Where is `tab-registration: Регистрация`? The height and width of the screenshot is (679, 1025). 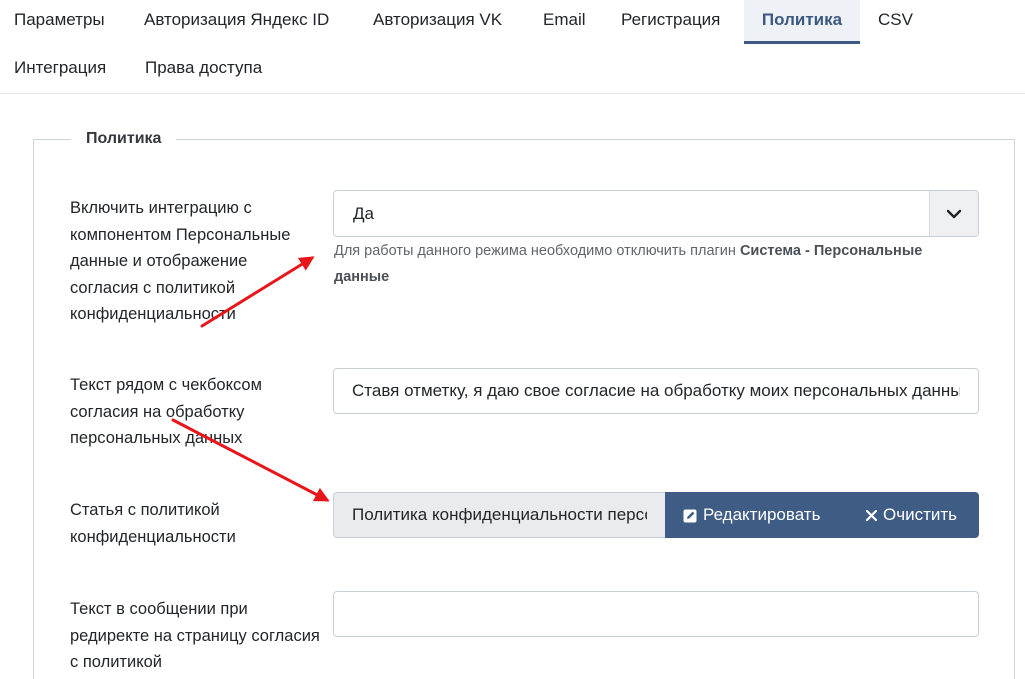 tab-registration: Регистрация is located at coordinates (670, 22).